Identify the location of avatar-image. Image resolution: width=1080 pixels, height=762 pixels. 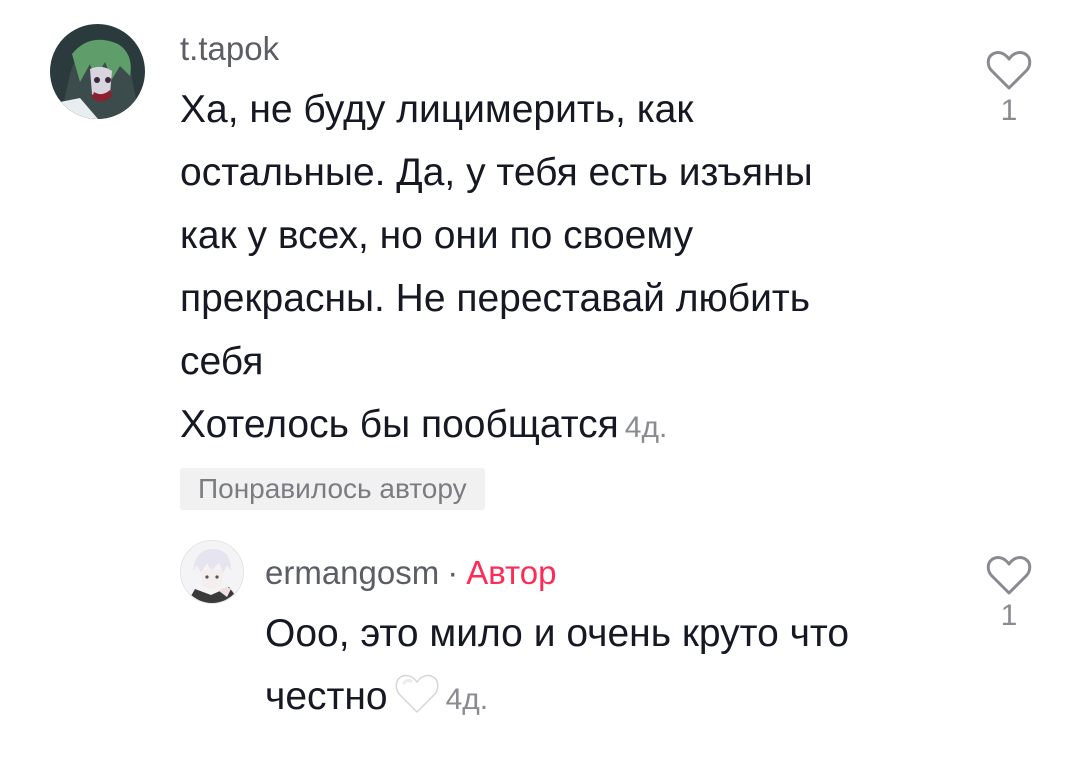
(97, 71).